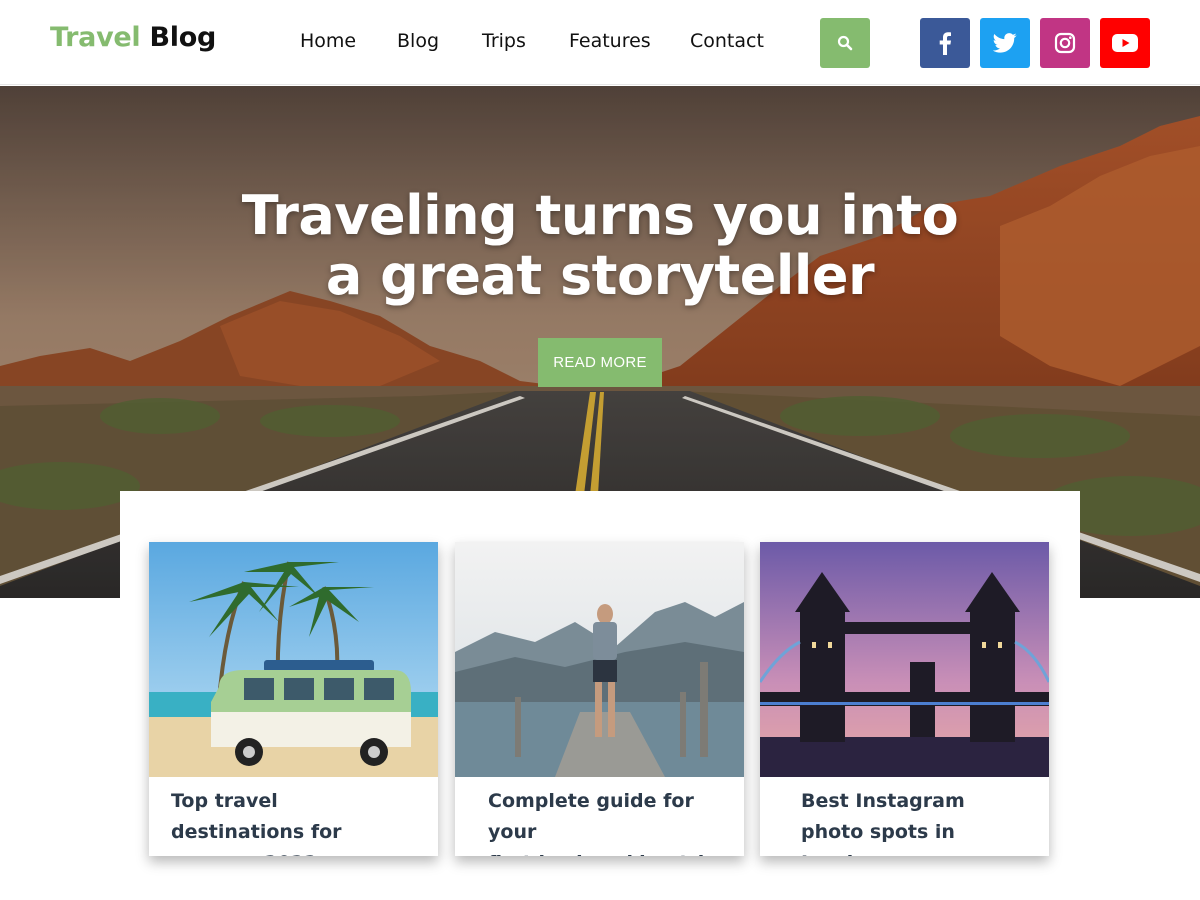 This screenshot has width=1200, height=900. Describe the element at coordinates (600, 215) in the screenshot. I see `hero-title-line1: Traveling turns you into` at that location.